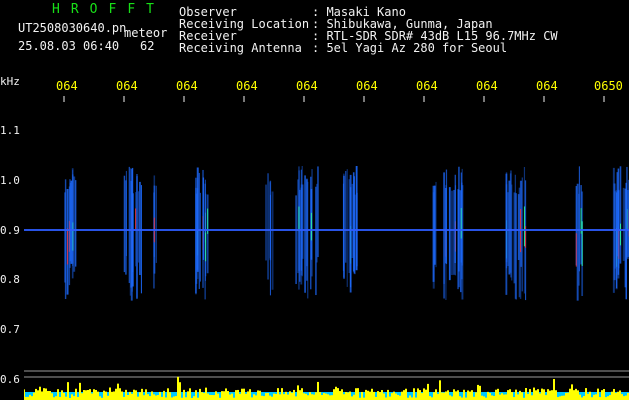 This screenshot has height=400, width=629. What do you see at coordinates (155, 9) in the screenshot?
I see `title-letter: T` at bounding box center [155, 9].